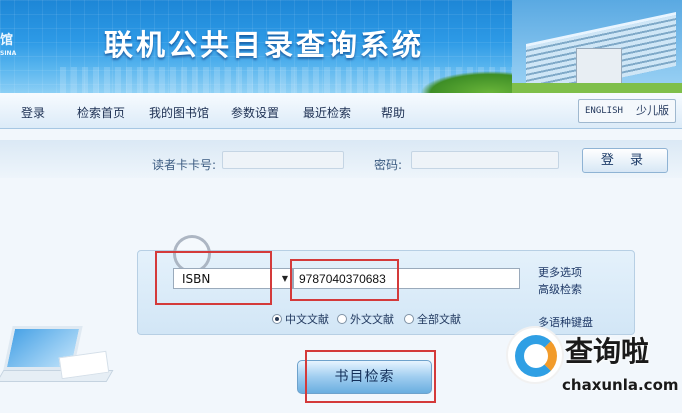 The width and height of the screenshot is (682, 413). I want to click on card-number-field, so click(283, 160).